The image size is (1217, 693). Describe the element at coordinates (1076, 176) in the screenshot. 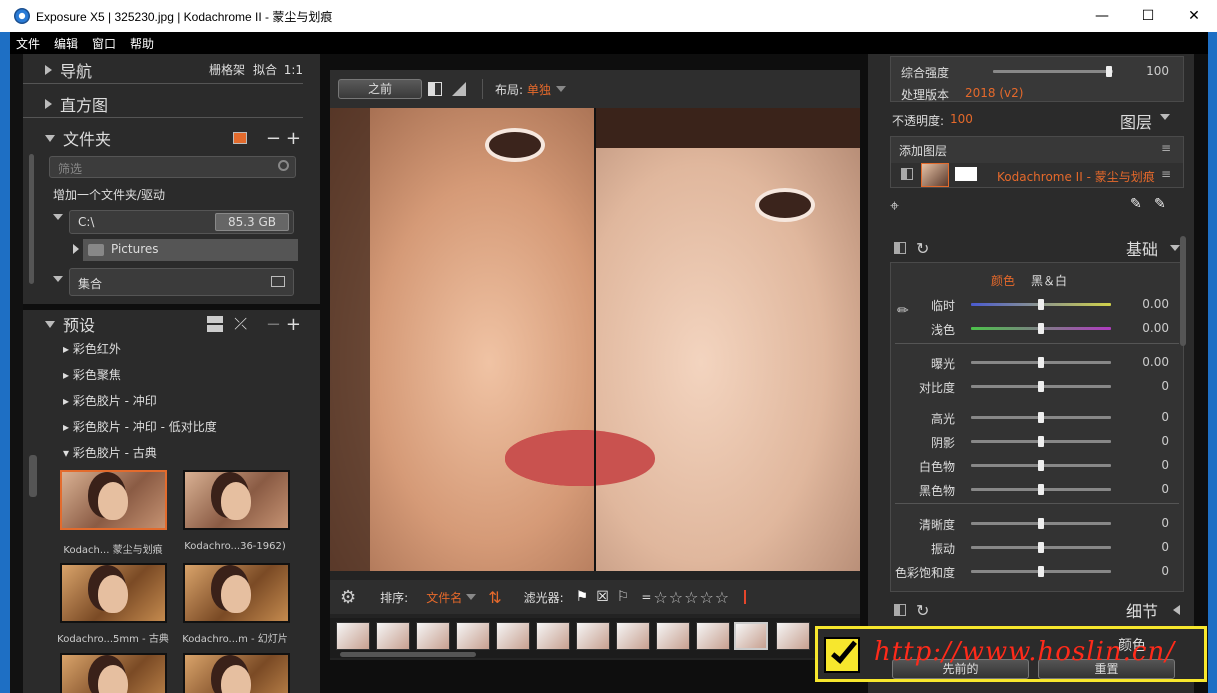

I see `layer-name: Kodachrome II - 蒙尘与划痕` at that location.